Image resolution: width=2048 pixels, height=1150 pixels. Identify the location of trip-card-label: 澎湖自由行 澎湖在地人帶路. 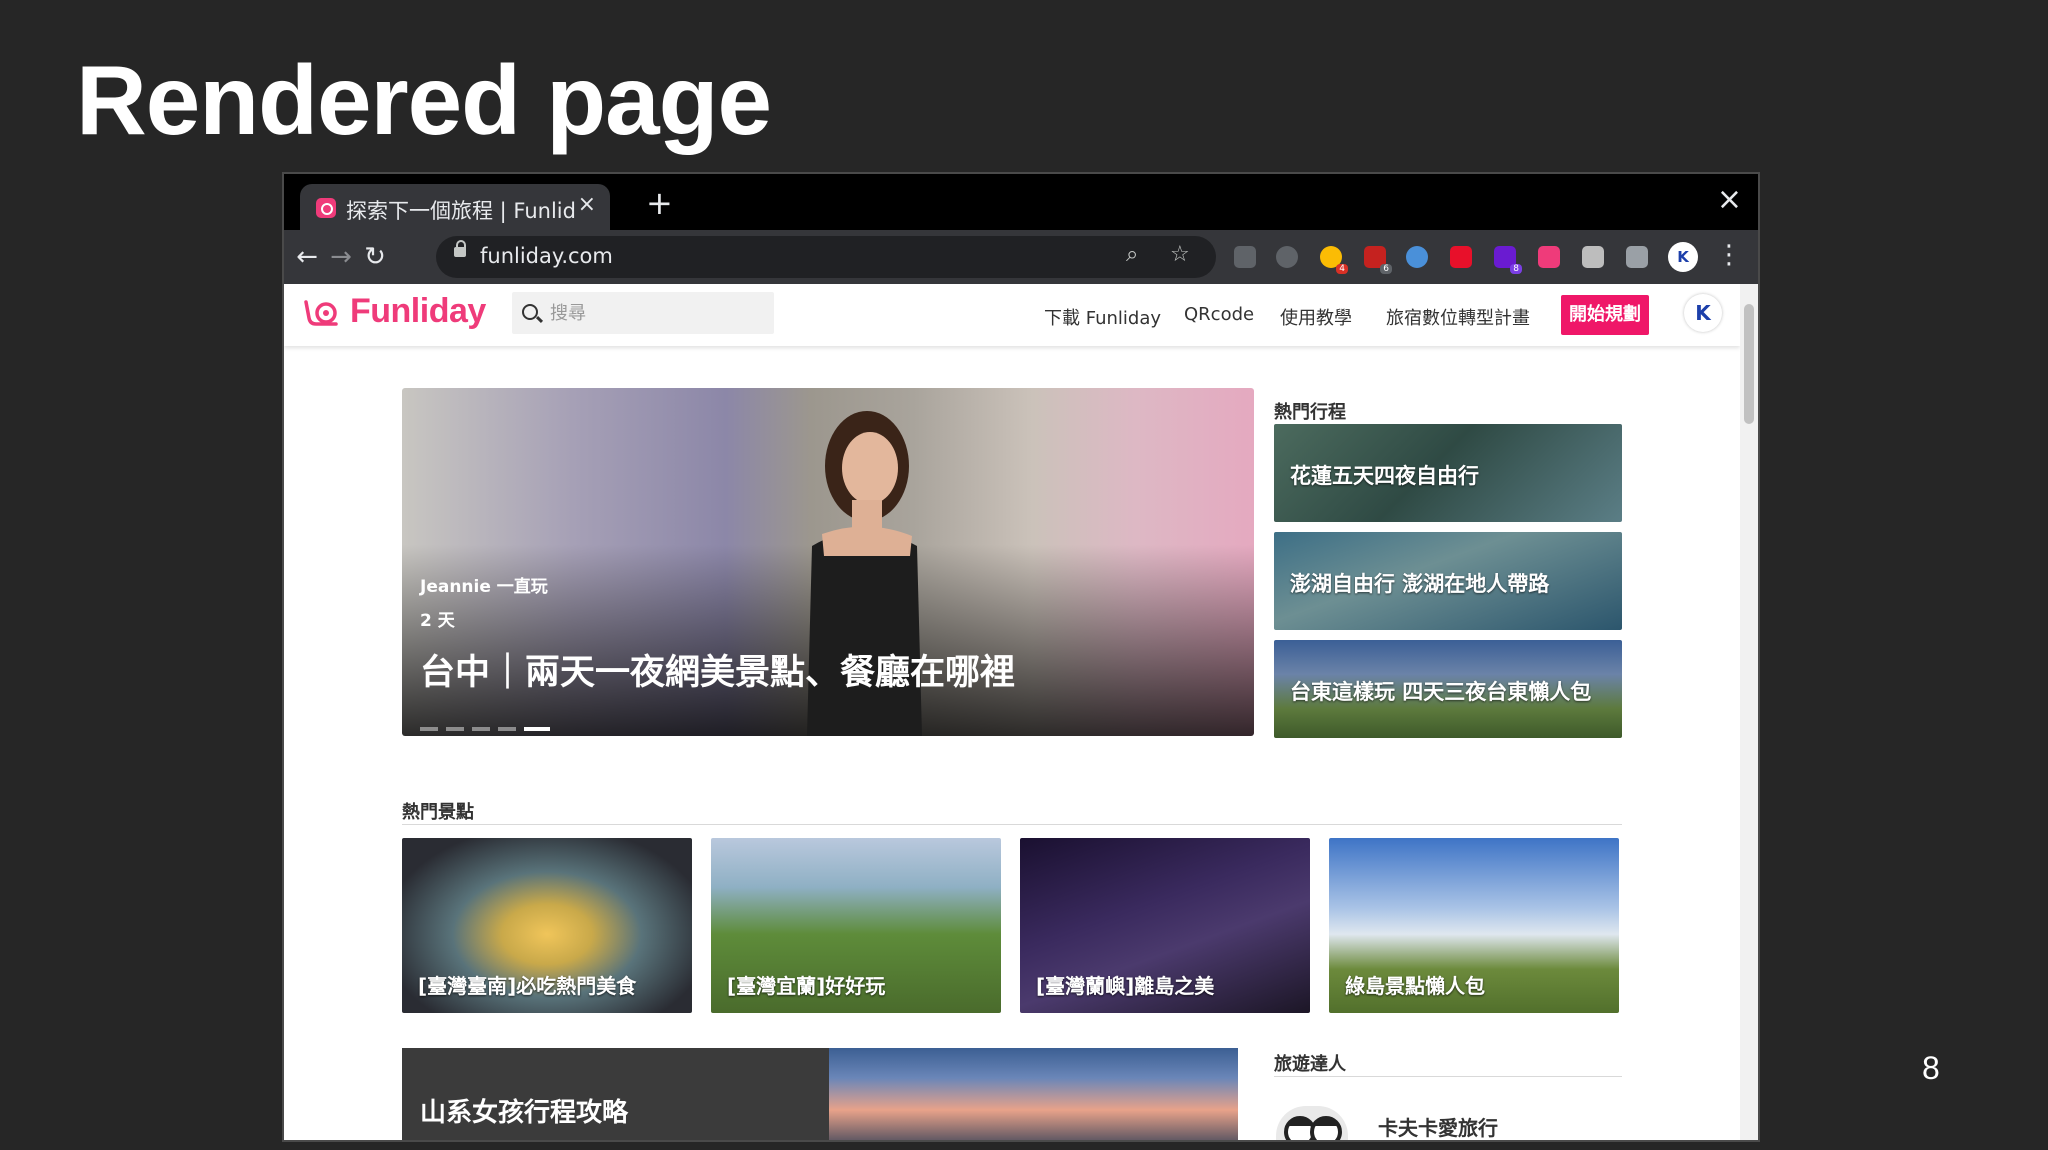
(1420, 584).